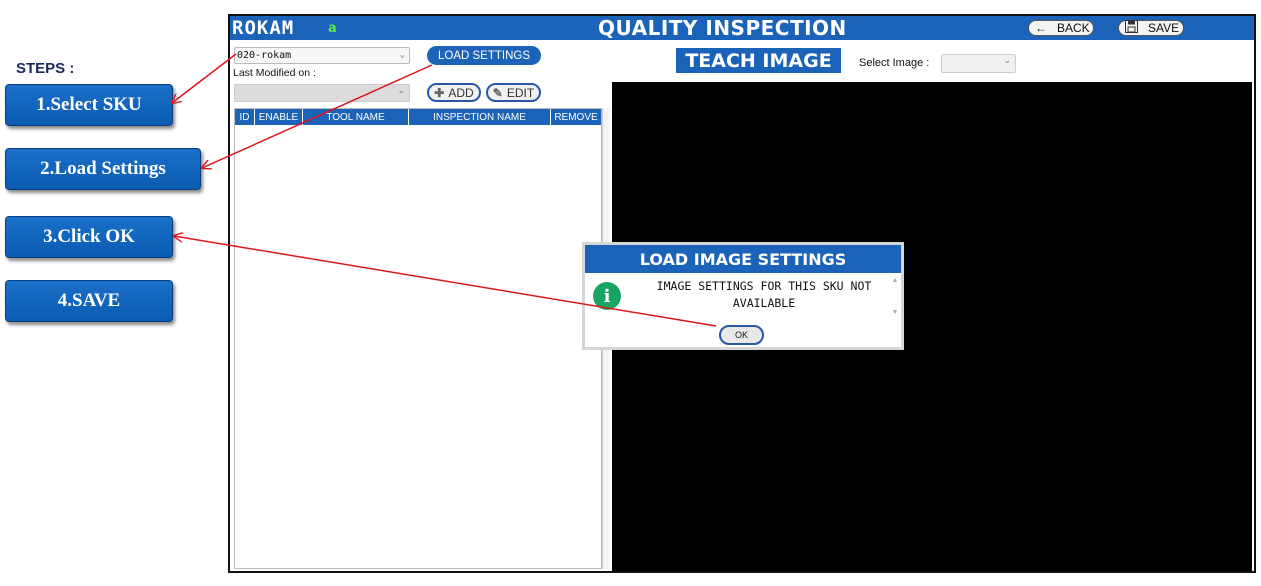 The image size is (1261, 586). I want to click on floppy-icon, so click(1131, 28).